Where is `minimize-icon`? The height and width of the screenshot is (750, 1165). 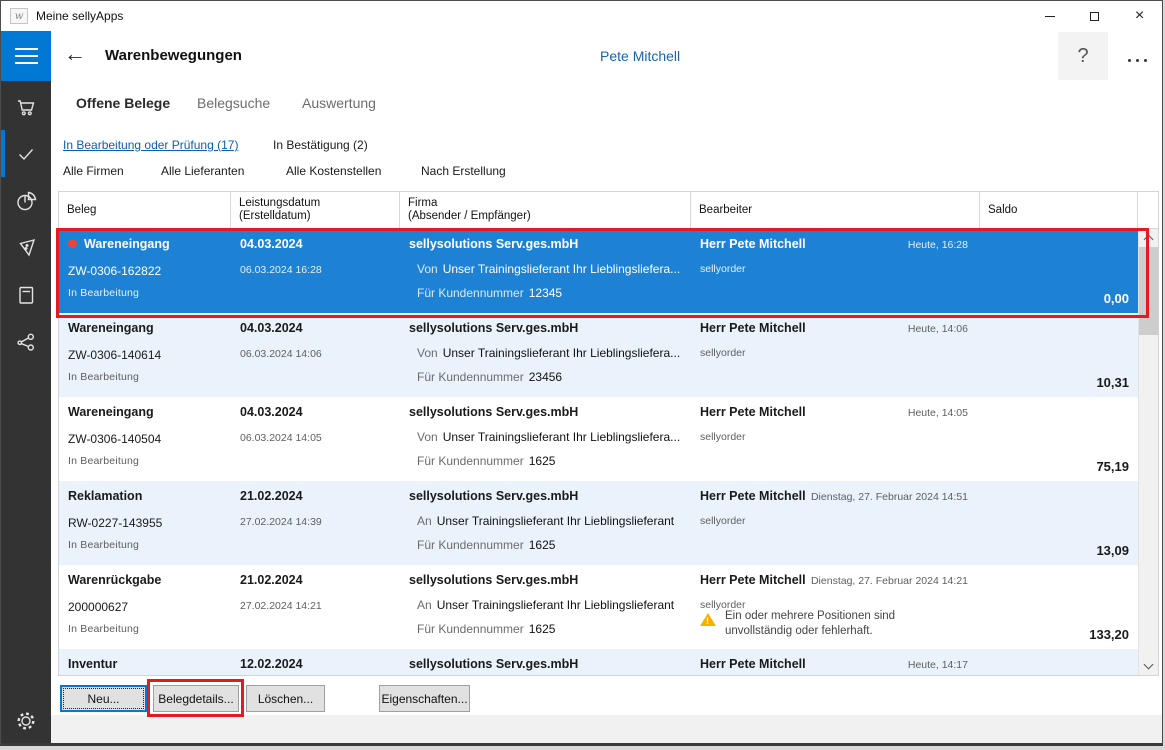
minimize-icon is located at coordinates (1049, 16).